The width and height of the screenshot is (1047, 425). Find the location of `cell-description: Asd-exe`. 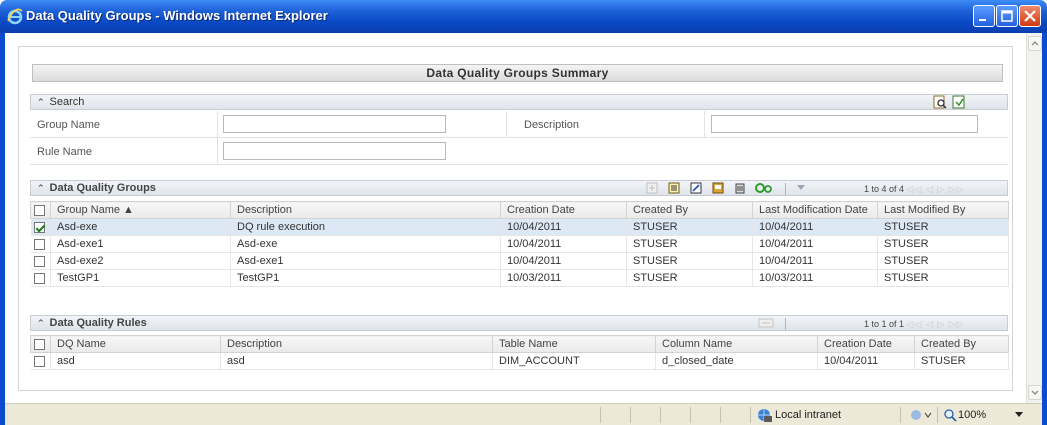

cell-description: Asd-exe is located at coordinates (365, 244).